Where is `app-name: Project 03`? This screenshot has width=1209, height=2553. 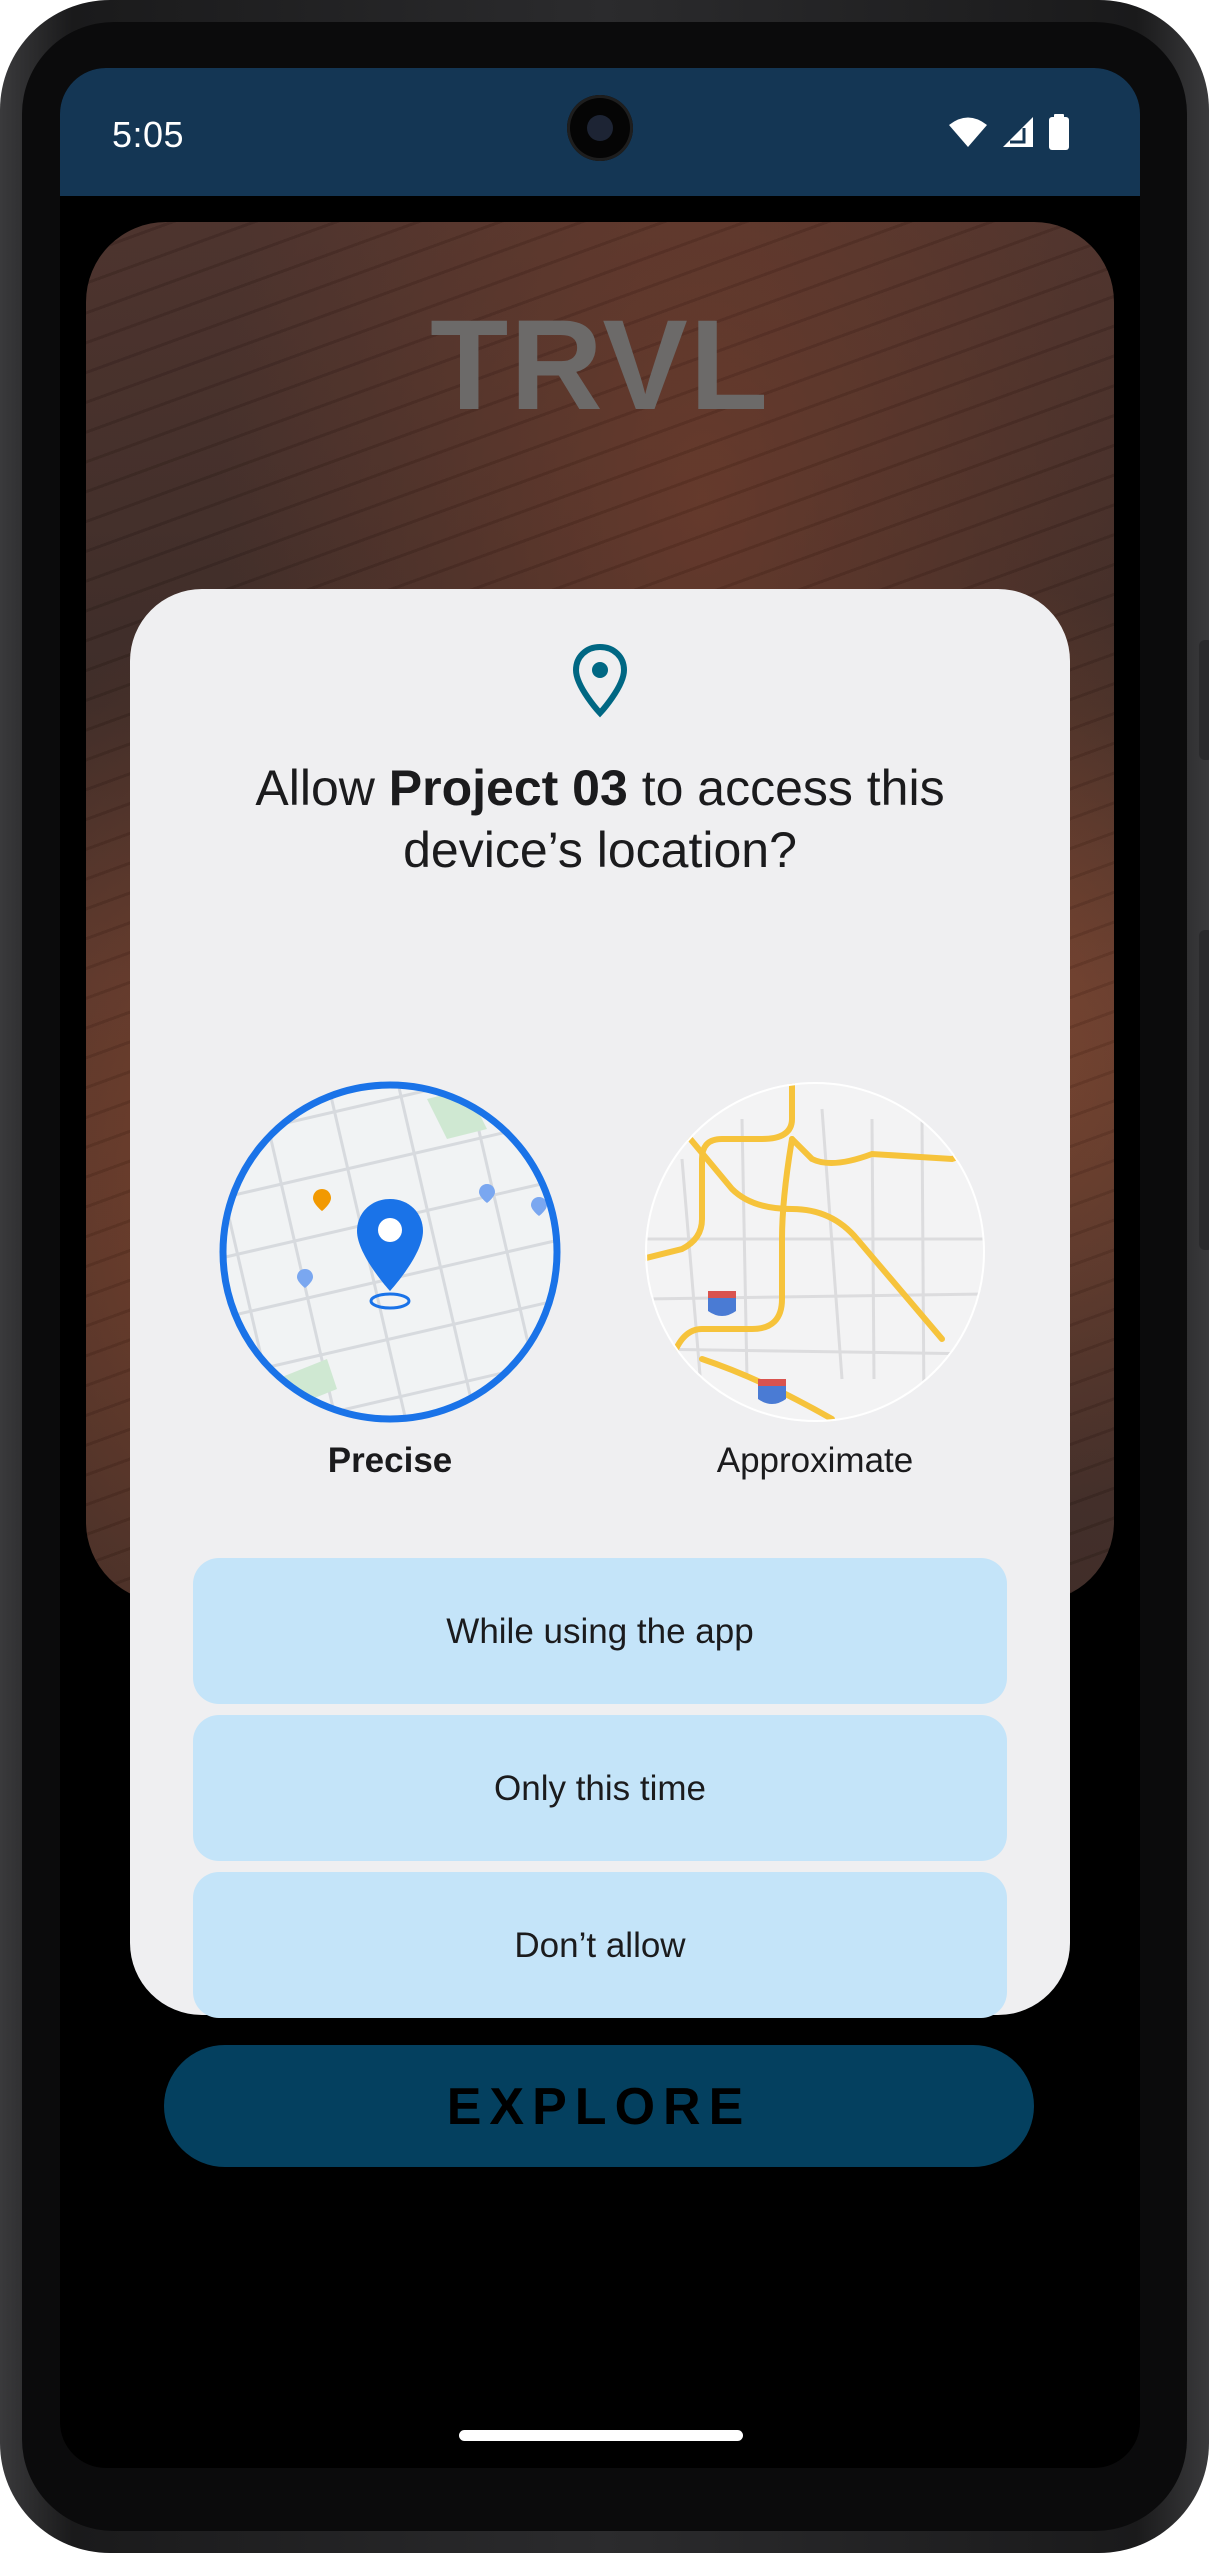 app-name: Project 03 is located at coordinates (508, 788).